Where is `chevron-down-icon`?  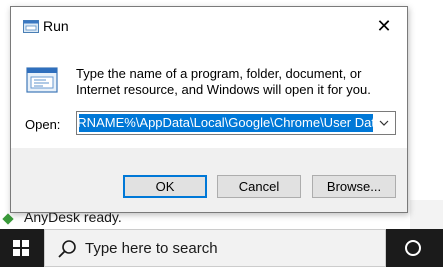
chevron-down-icon is located at coordinates (384, 123).